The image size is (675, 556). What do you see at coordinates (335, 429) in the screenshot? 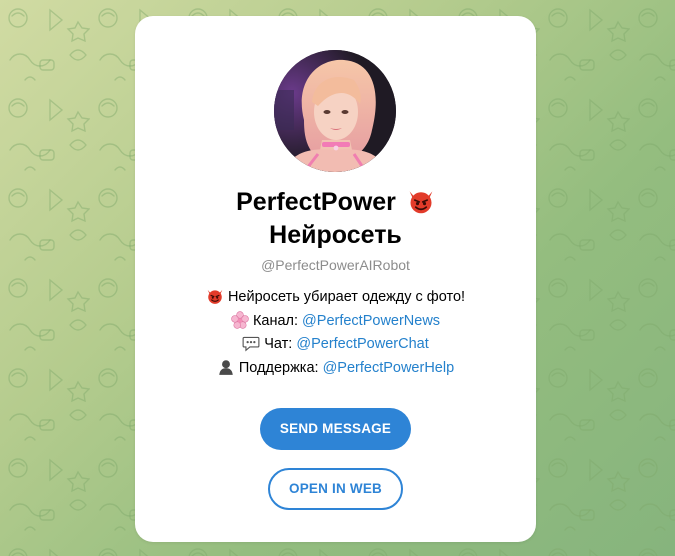
I see `send-message-button: SEND MESSAGE` at bounding box center [335, 429].